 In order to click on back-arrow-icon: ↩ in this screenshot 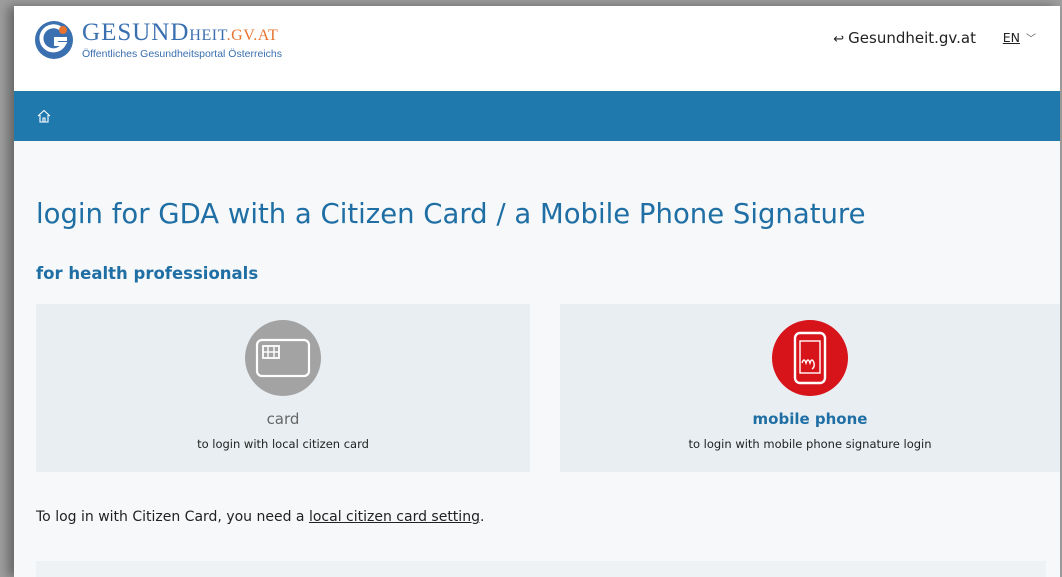, I will do `click(839, 39)`.